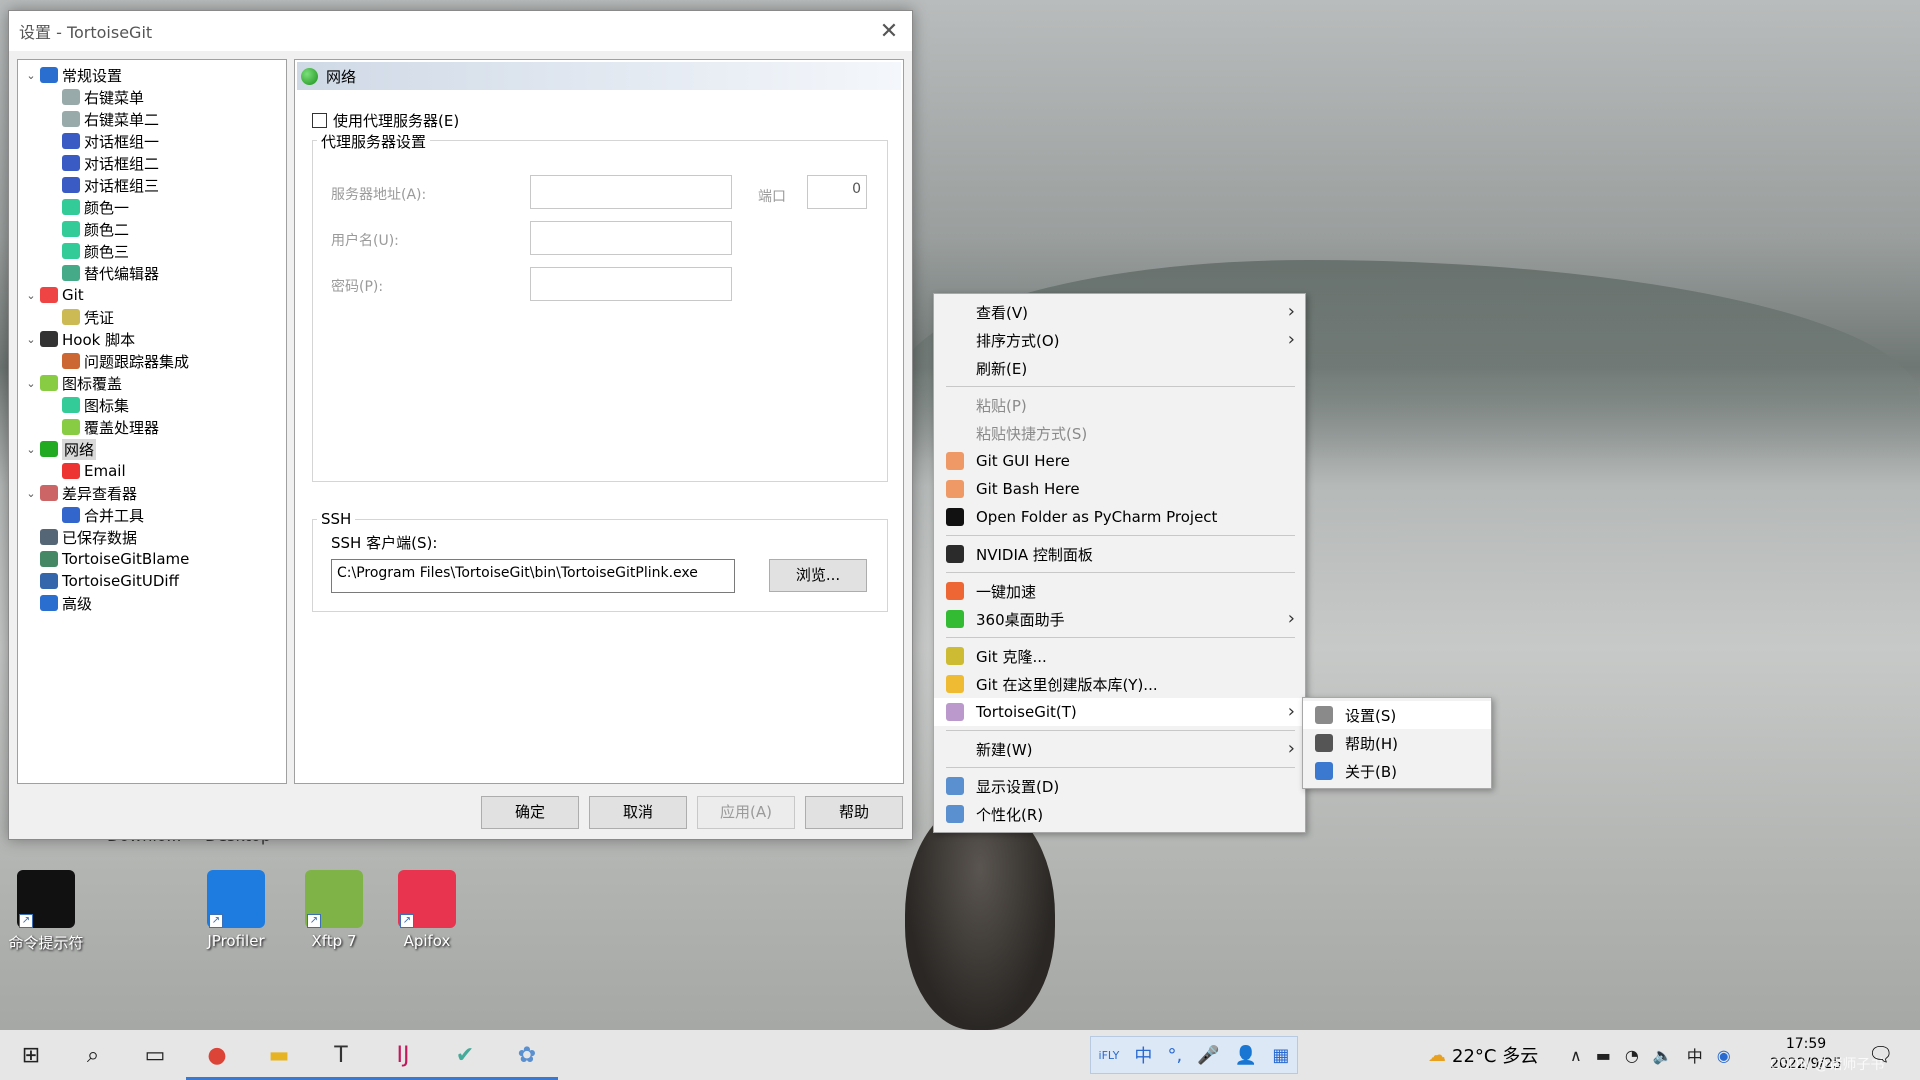 The width and height of the screenshot is (1920, 1080). Describe the element at coordinates (1397, 743) in the screenshot. I see `menu-item: 帮助(H)` at that location.